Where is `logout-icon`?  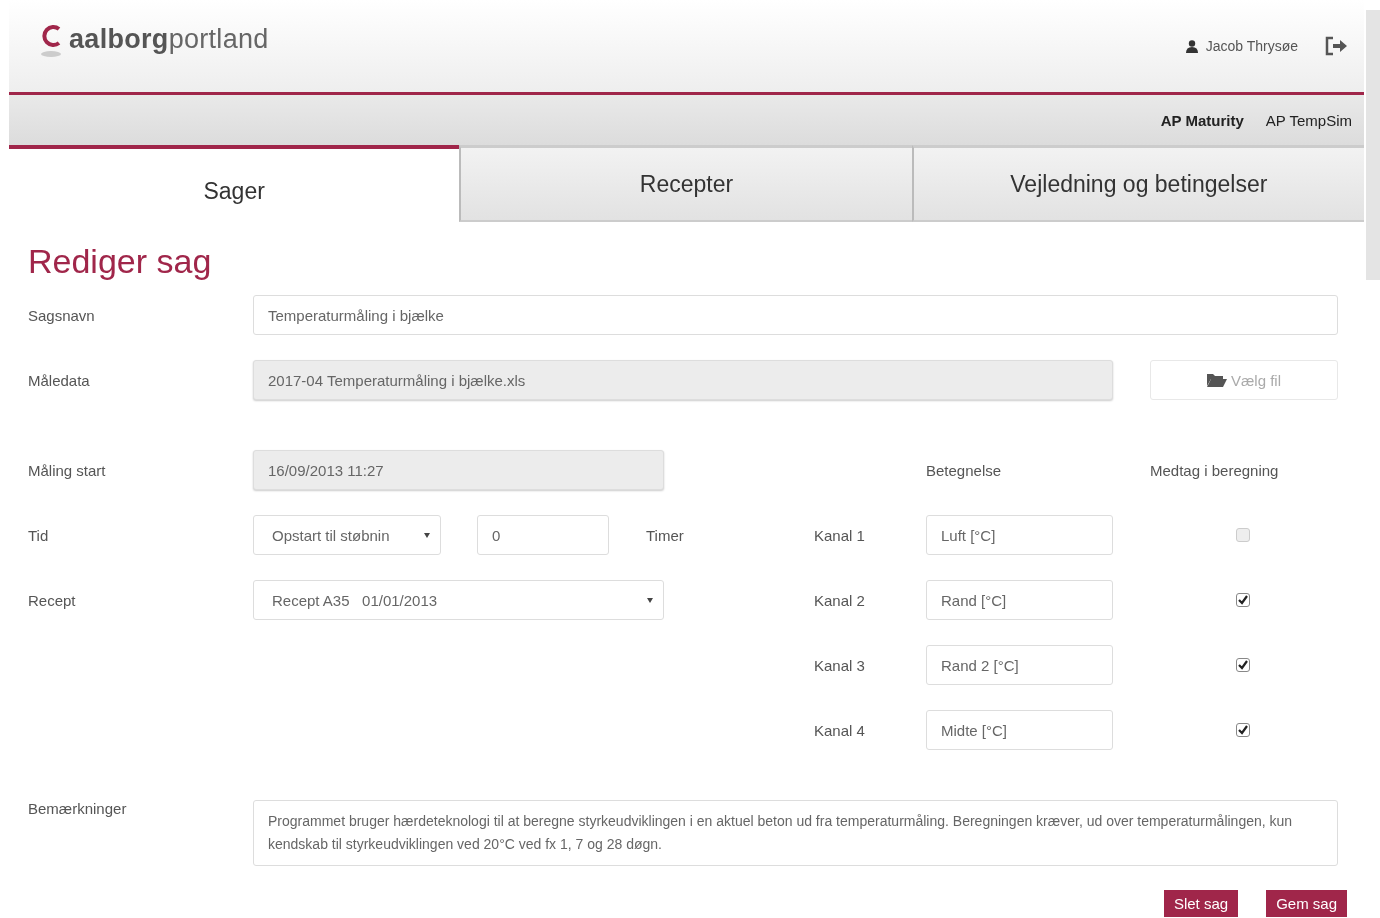
logout-icon is located at coordinates (1336, 46).